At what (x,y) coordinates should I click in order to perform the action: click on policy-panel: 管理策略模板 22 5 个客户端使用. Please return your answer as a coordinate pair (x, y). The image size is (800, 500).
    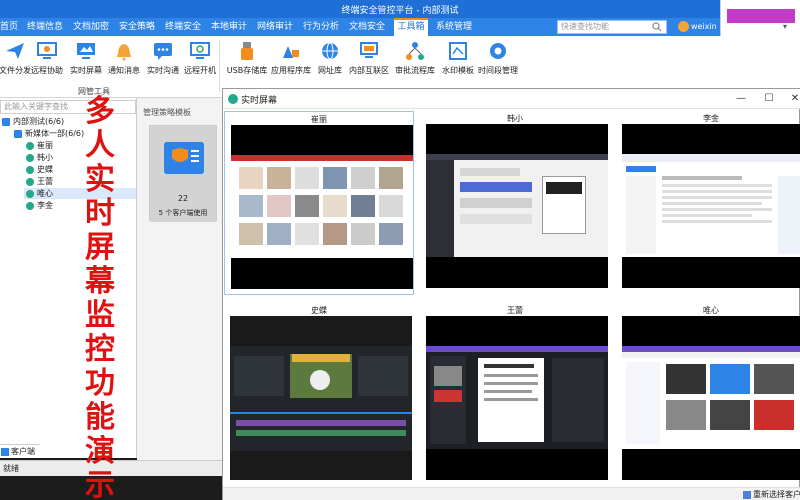
    Looking at the image, I should click on (179, 279).